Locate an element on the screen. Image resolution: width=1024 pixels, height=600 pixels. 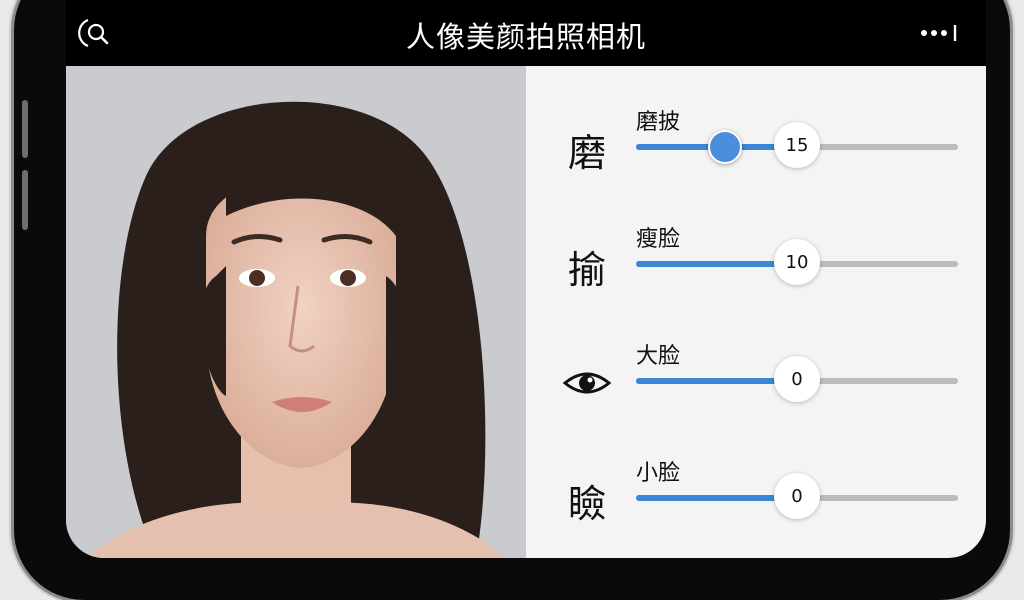
app-title: 人像美颜拍照相机 is located at coordinates (525, 37).